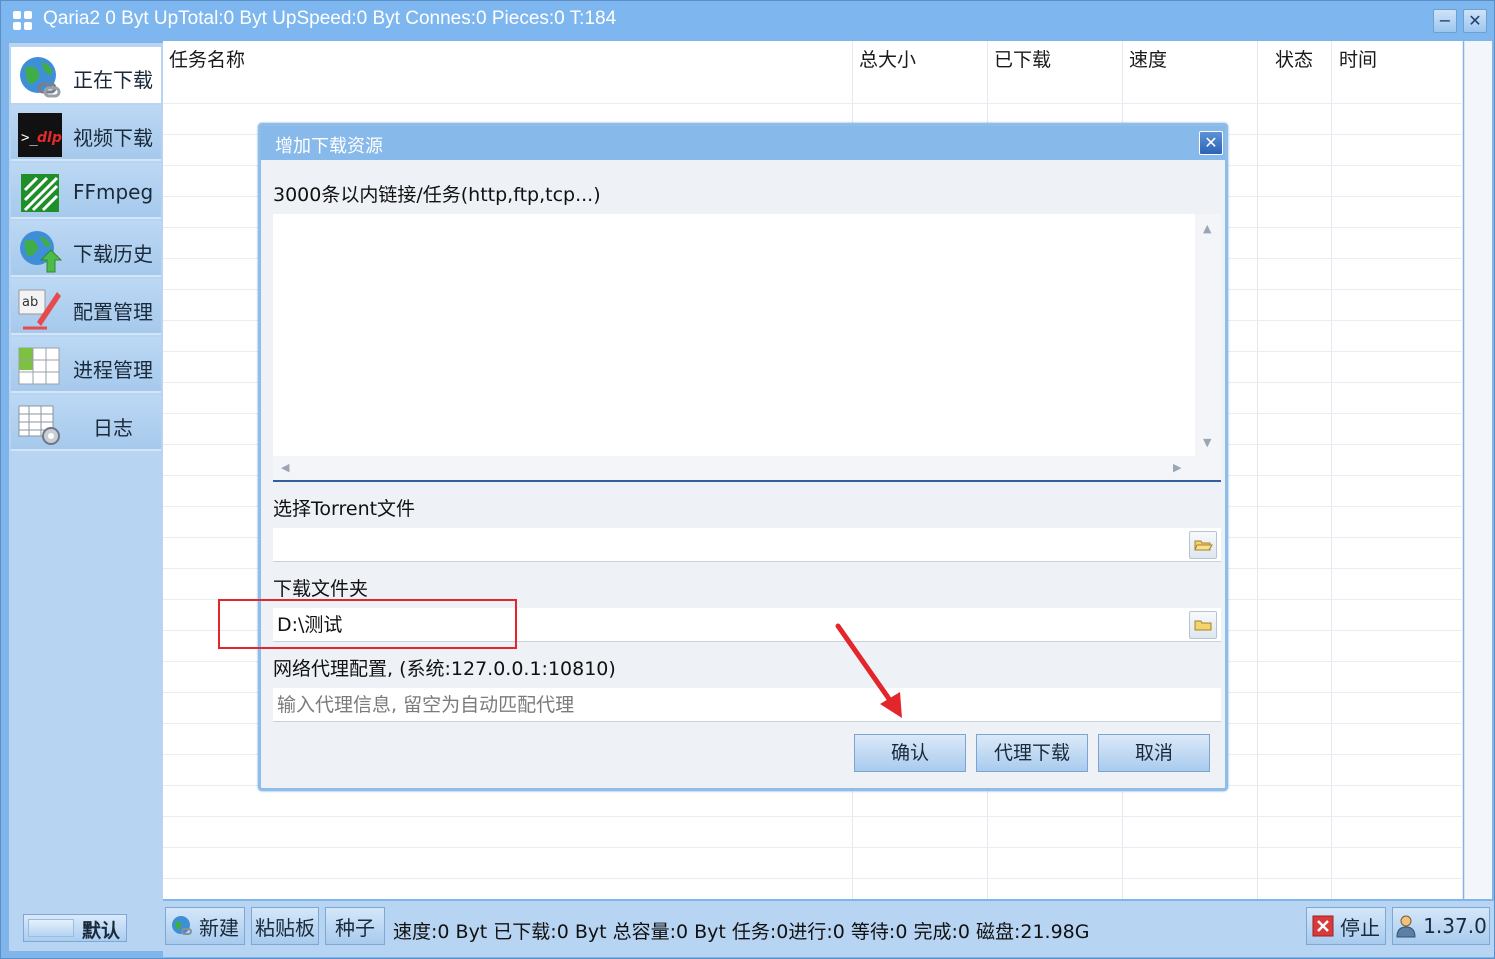  Describe the element at coordinates (113, 312) in the screenshot. I see `sidebar-item-label: 配置管理` at that location.